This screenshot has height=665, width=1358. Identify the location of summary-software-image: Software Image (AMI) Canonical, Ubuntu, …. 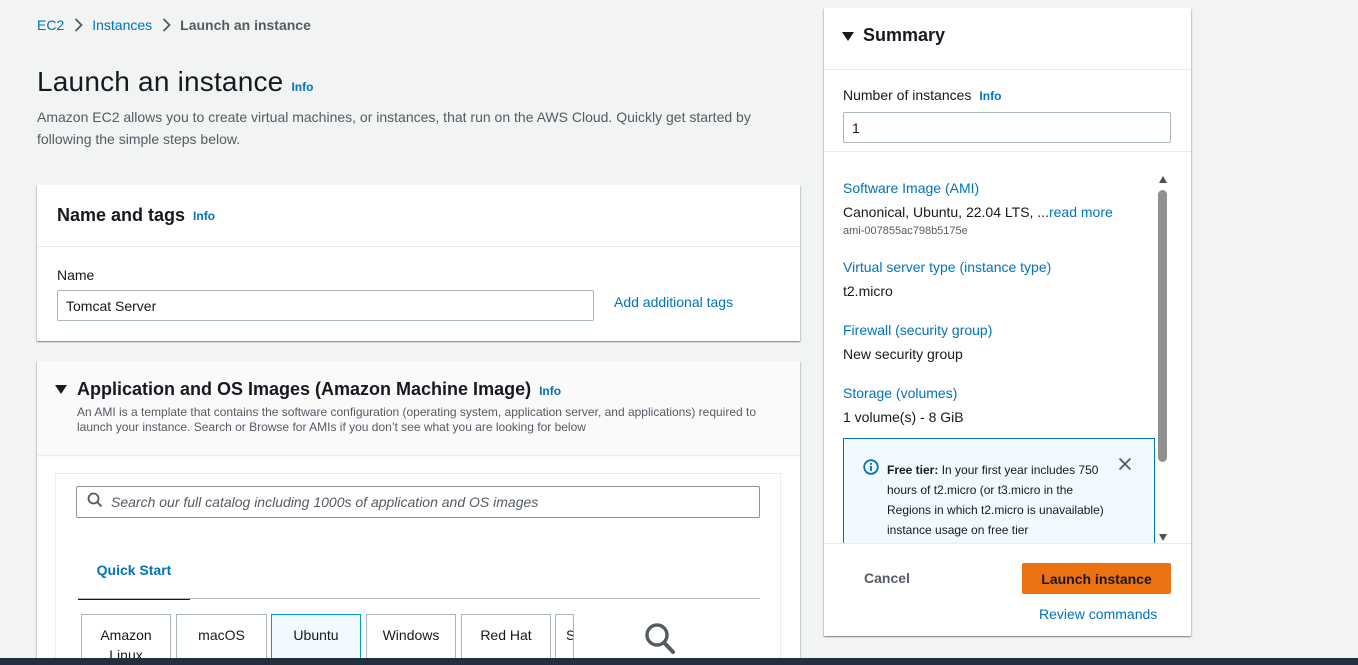
(978, 208).